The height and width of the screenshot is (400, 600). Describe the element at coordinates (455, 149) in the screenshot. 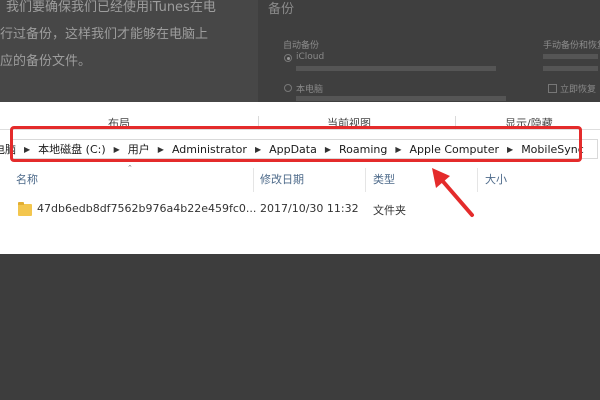

I see `breadcrumb-item-apple-computer: Apple Computer` at that location.